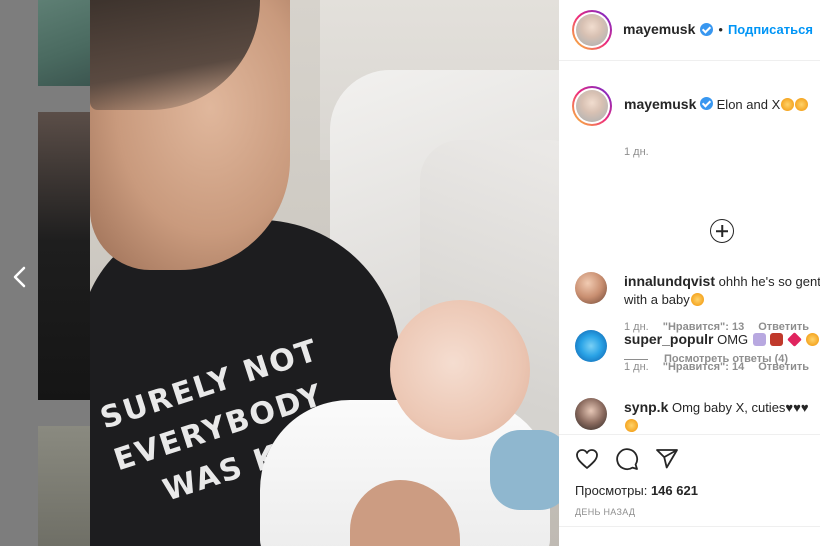 Image resolution: width=820 pixels, height=546 pixels. What do you see at coordinates (794, 339) in the screenshot?
I see `heart-emoji-icon` at bounding box center [794, 339].